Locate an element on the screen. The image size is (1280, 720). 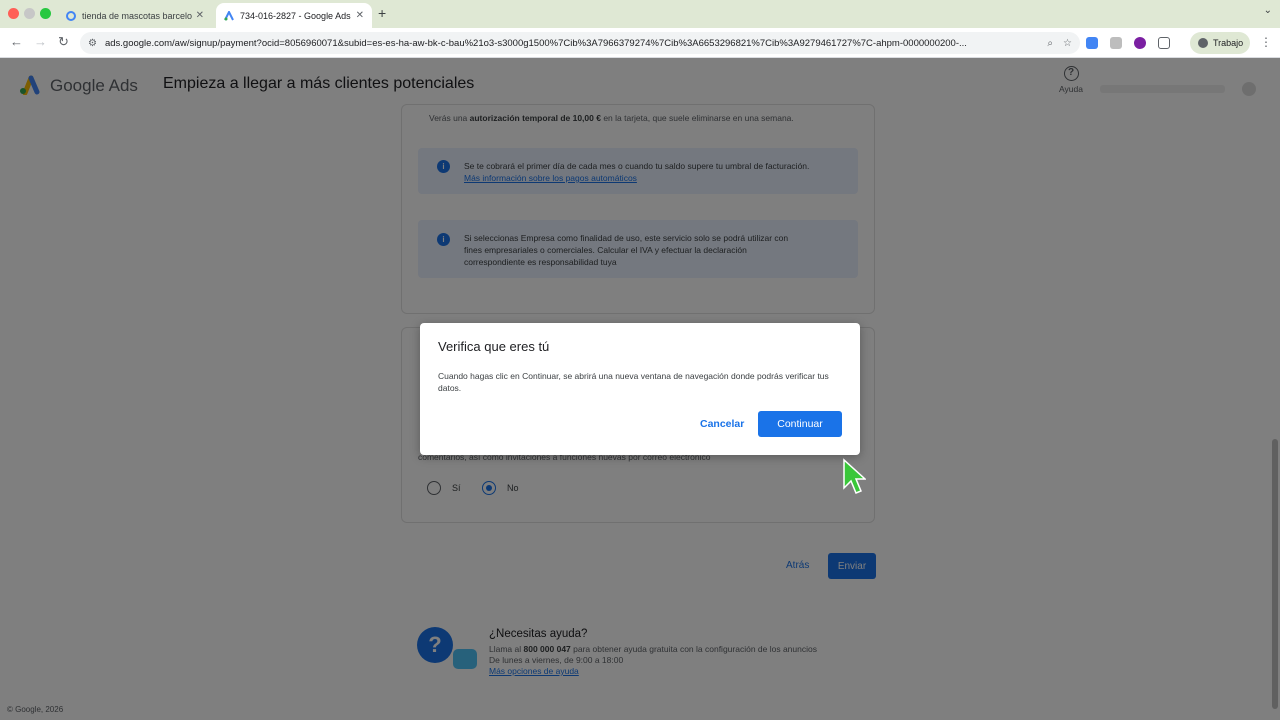
zoom-icon: ⌕ is located at coordinates (1050, 43).